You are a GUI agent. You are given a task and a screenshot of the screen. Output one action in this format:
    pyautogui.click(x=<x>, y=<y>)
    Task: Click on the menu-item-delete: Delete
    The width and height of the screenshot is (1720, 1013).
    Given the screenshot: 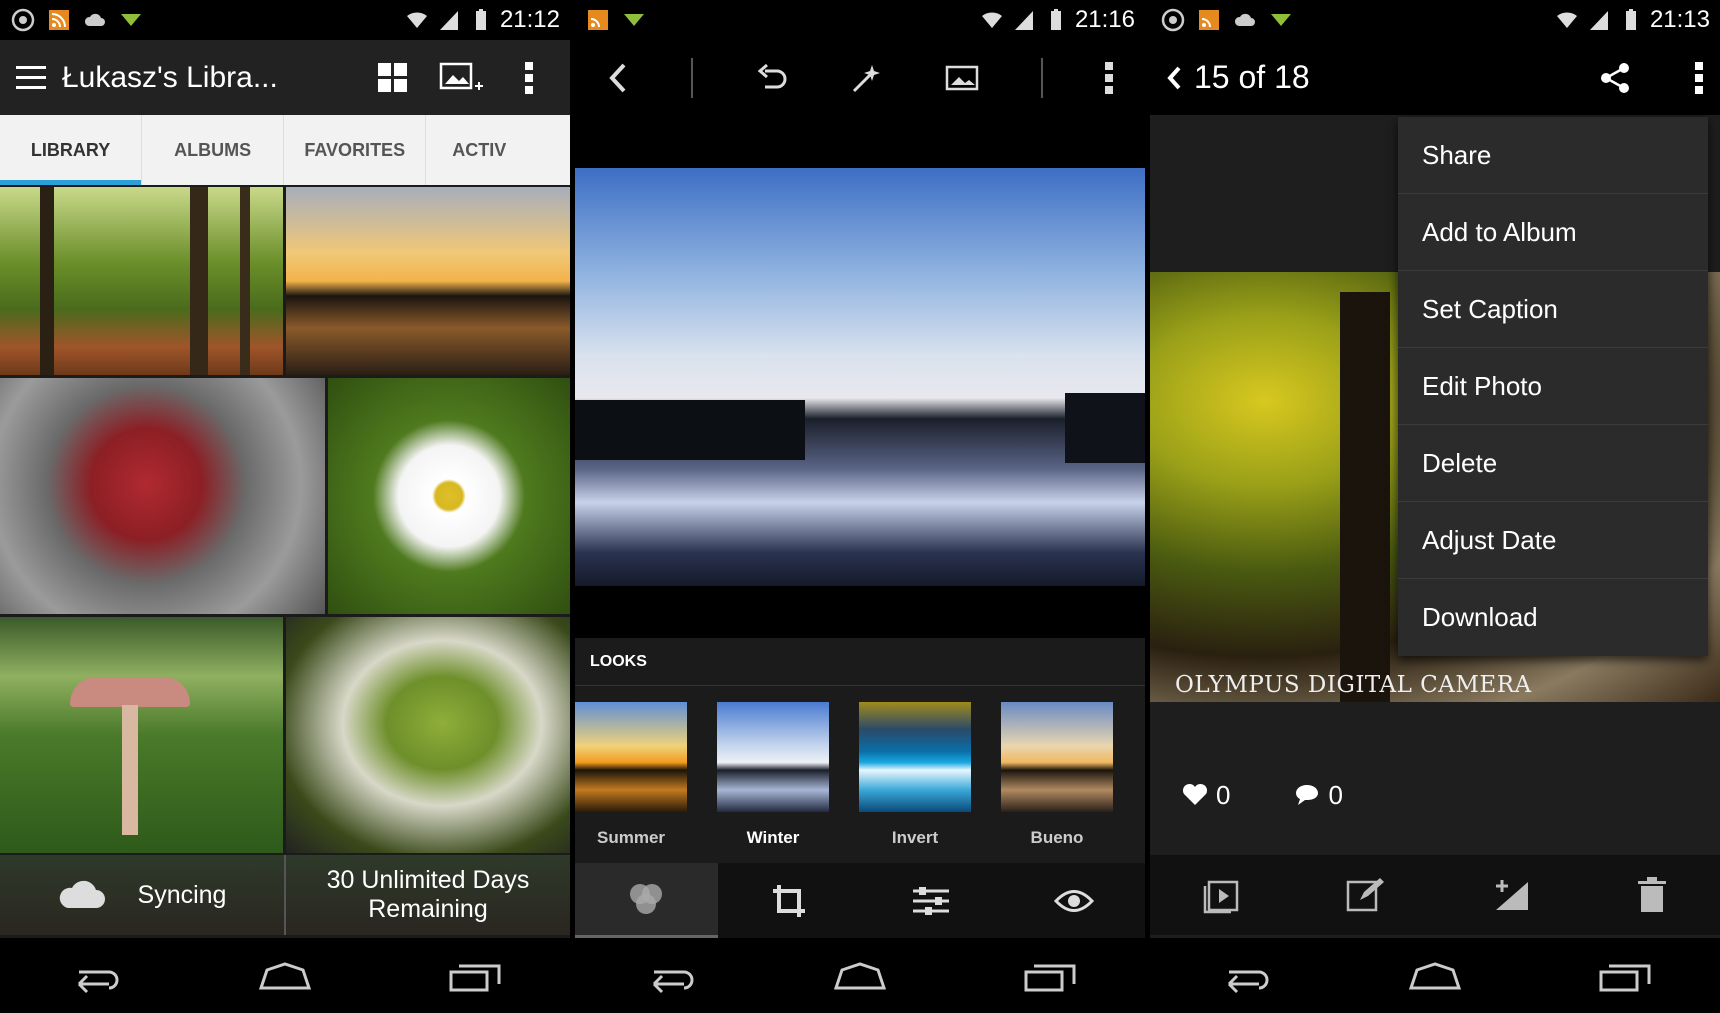 What is the action you would take?
    pyautogui.click(x=1553, y=463)
    